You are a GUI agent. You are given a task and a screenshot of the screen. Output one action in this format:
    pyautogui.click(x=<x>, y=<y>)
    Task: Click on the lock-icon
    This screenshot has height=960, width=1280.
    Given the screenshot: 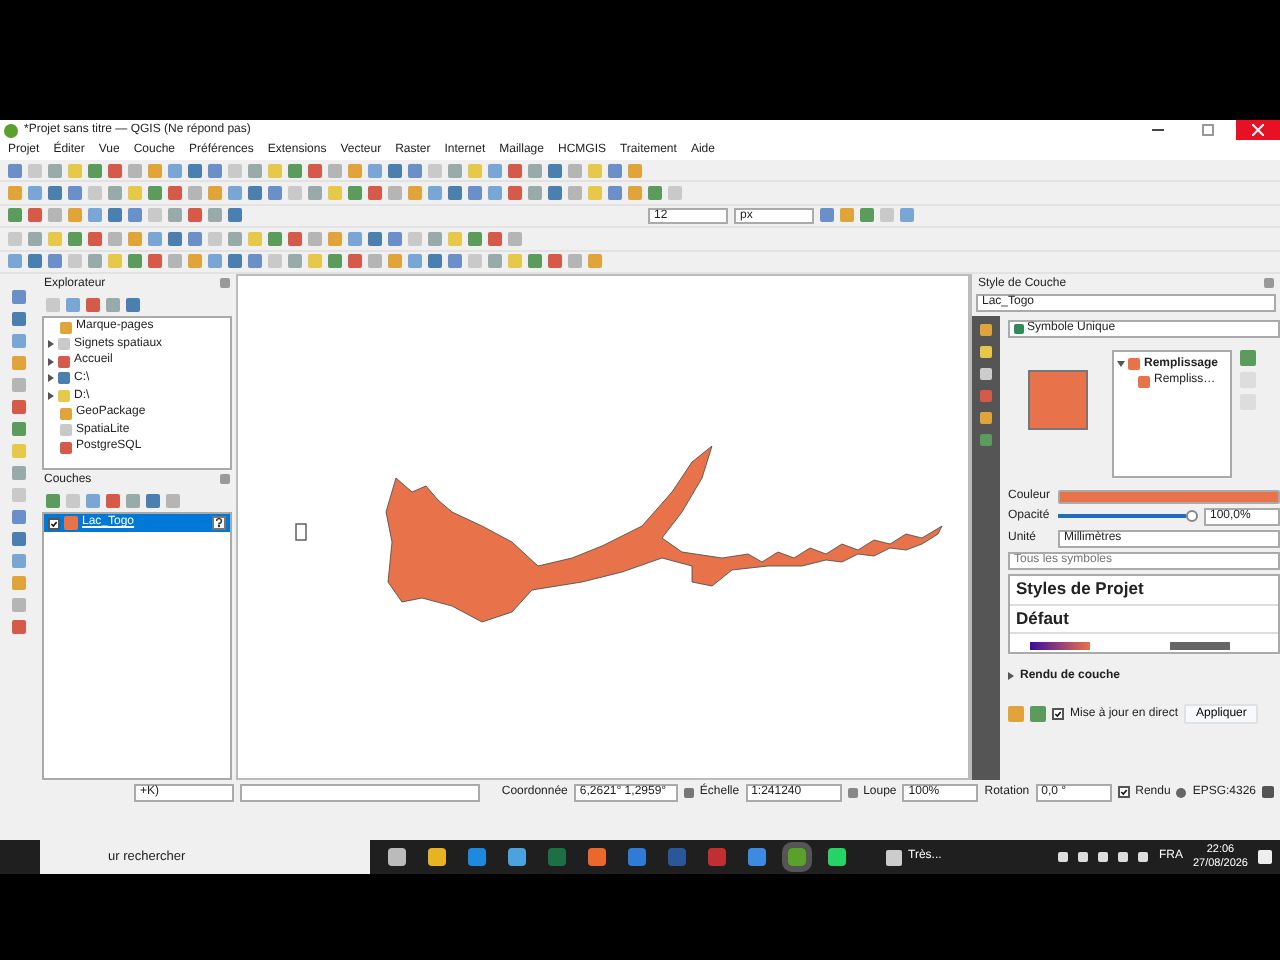 What is the action you would take?
    pyautogui.click(x=852, y=792)
    